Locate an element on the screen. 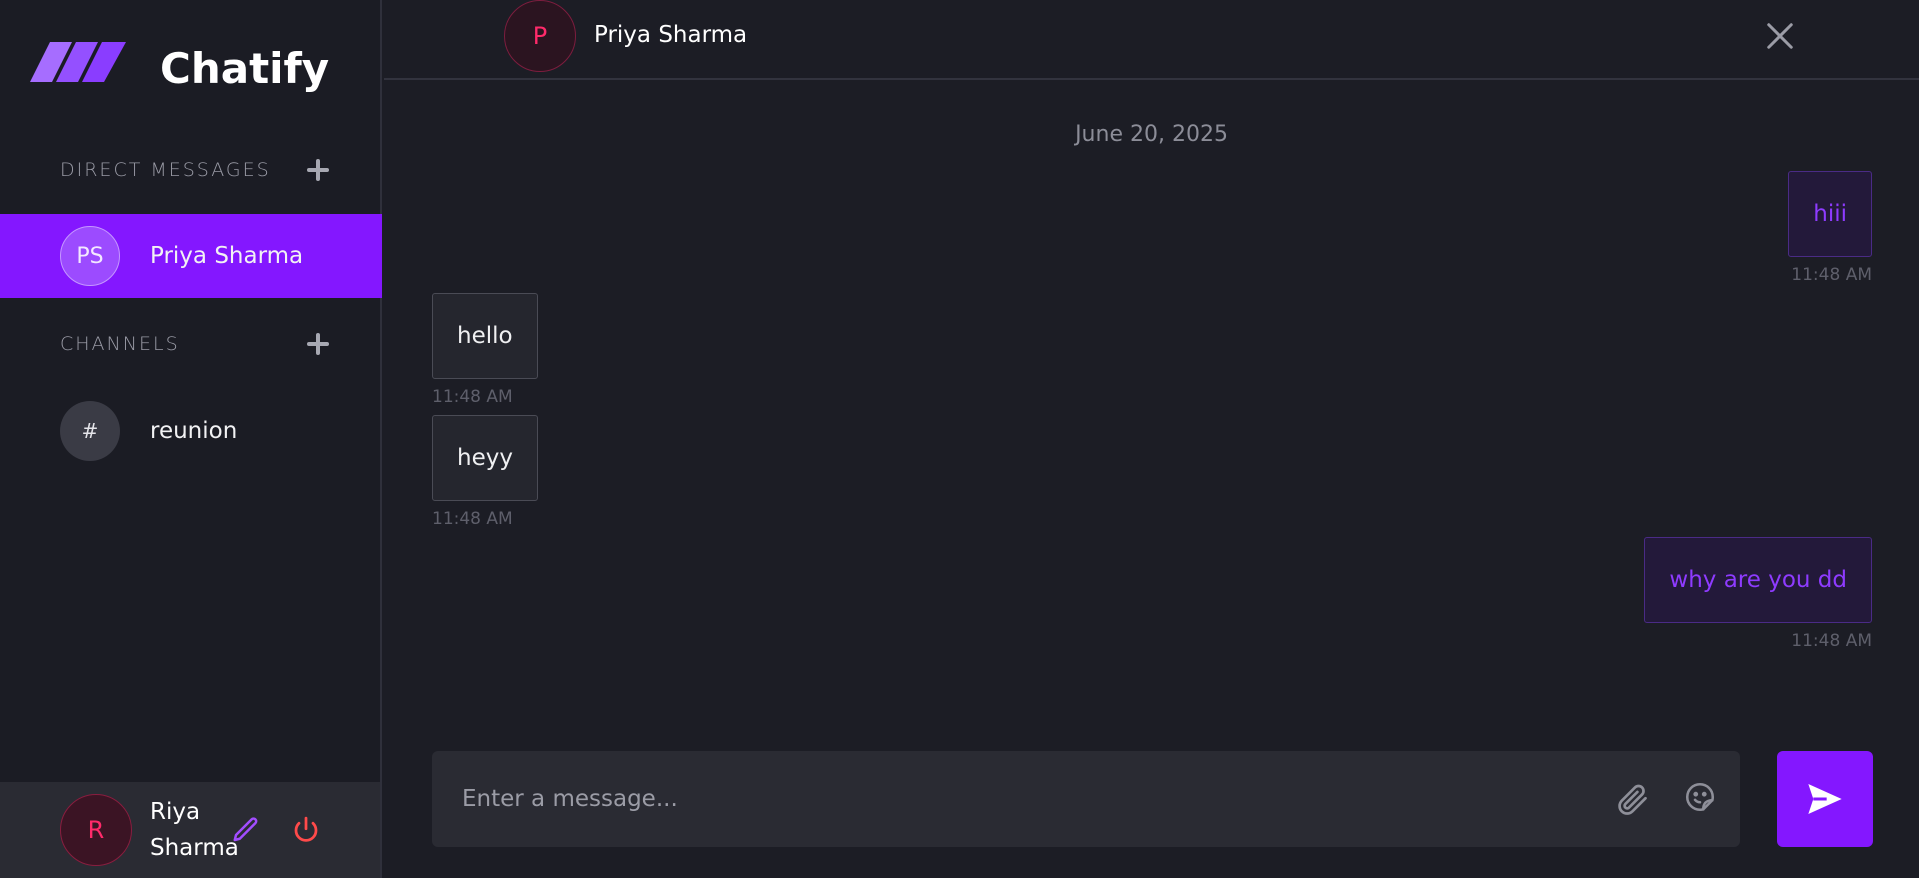  message-bubble: hiii is located at coordinates (1830, 214).